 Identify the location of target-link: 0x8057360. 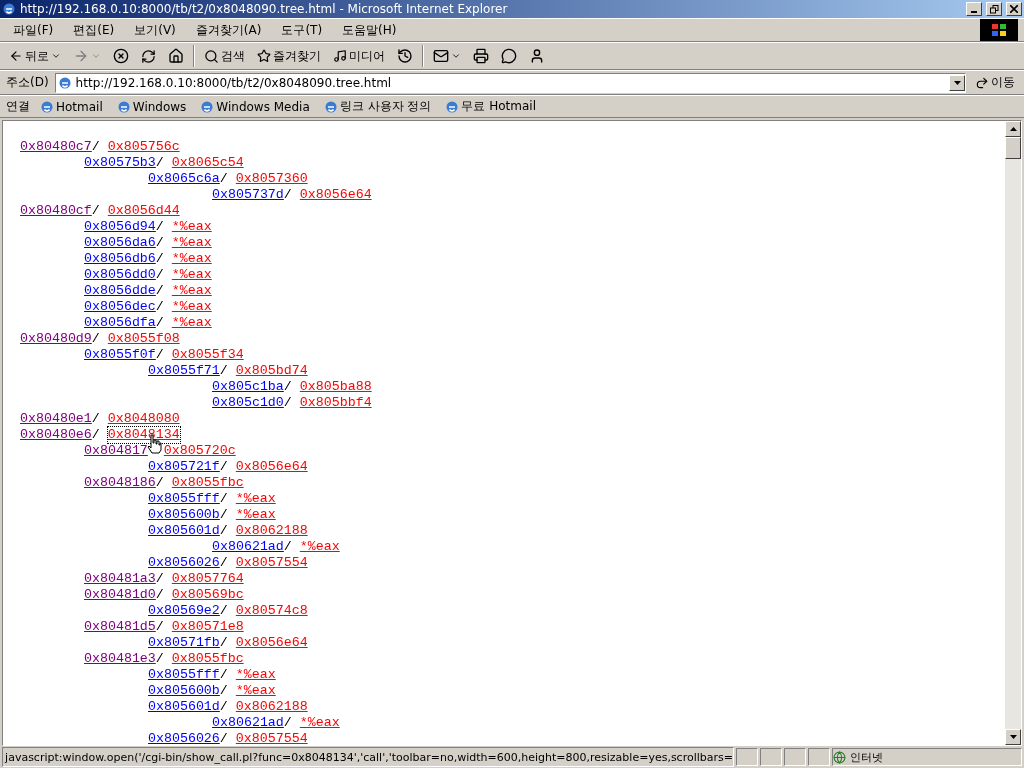
(271, 179).